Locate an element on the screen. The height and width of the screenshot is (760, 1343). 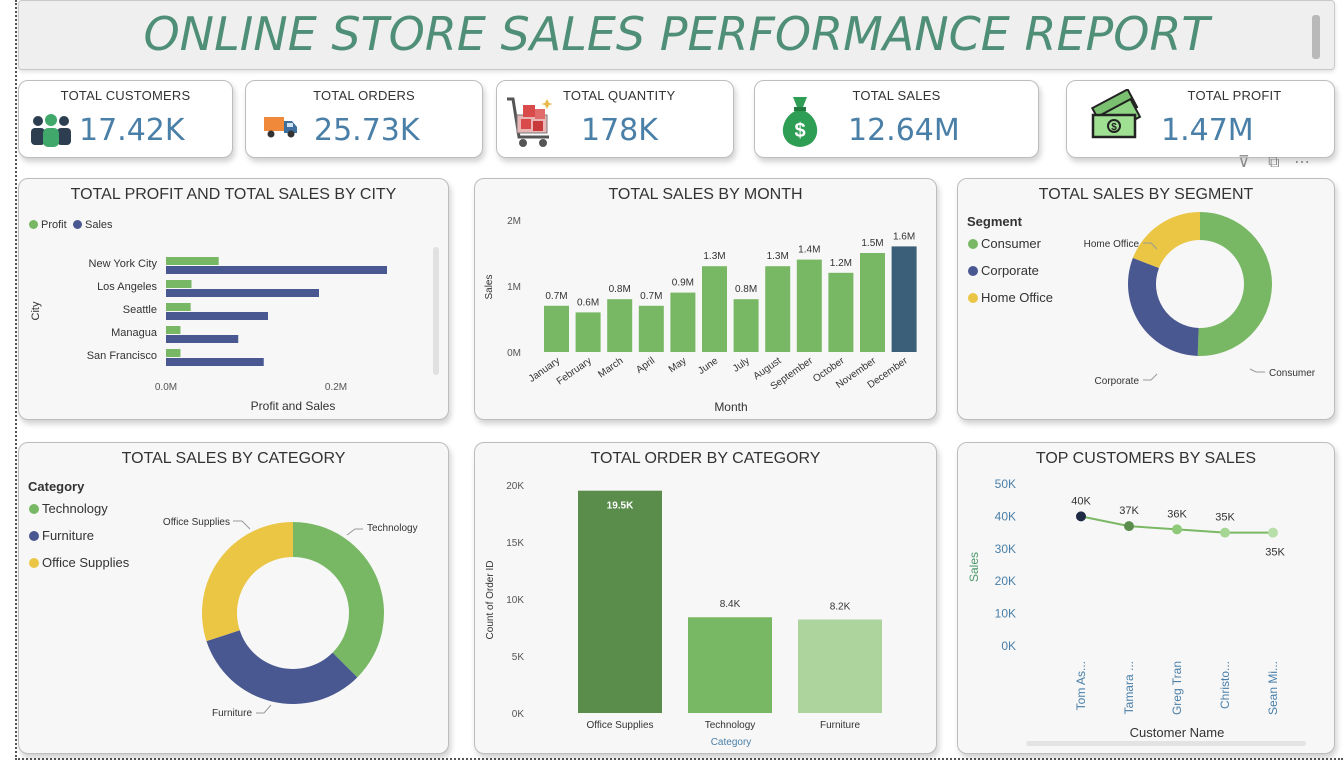
customer-tick-label: Greg Tran is located at coordinates (1177, 688).